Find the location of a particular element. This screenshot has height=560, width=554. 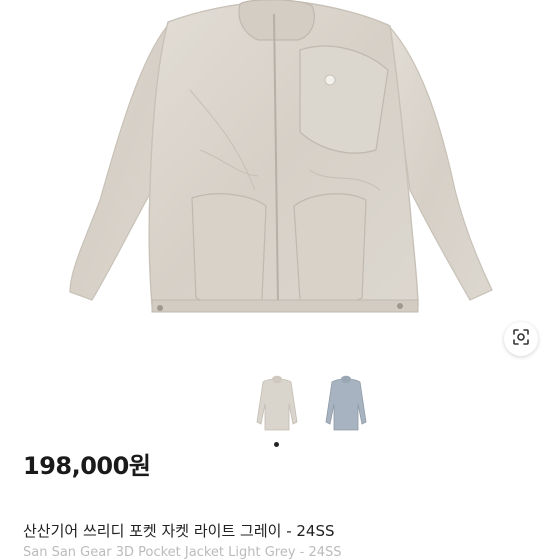

product-title: 산산기어 쓰리디 포켓 자켓 라이트 그레이 - 24SS is located at coordinates (179, 531).